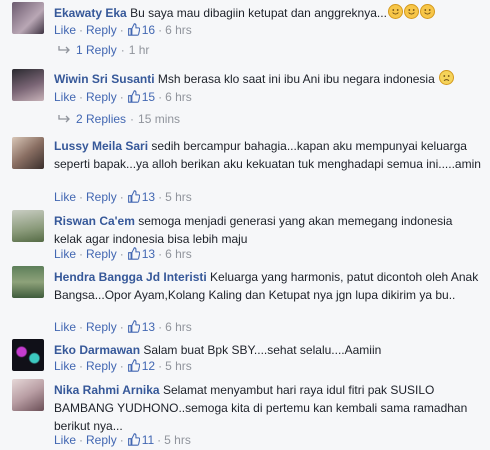  I want to click on like-count: 16, so click(141, 30).